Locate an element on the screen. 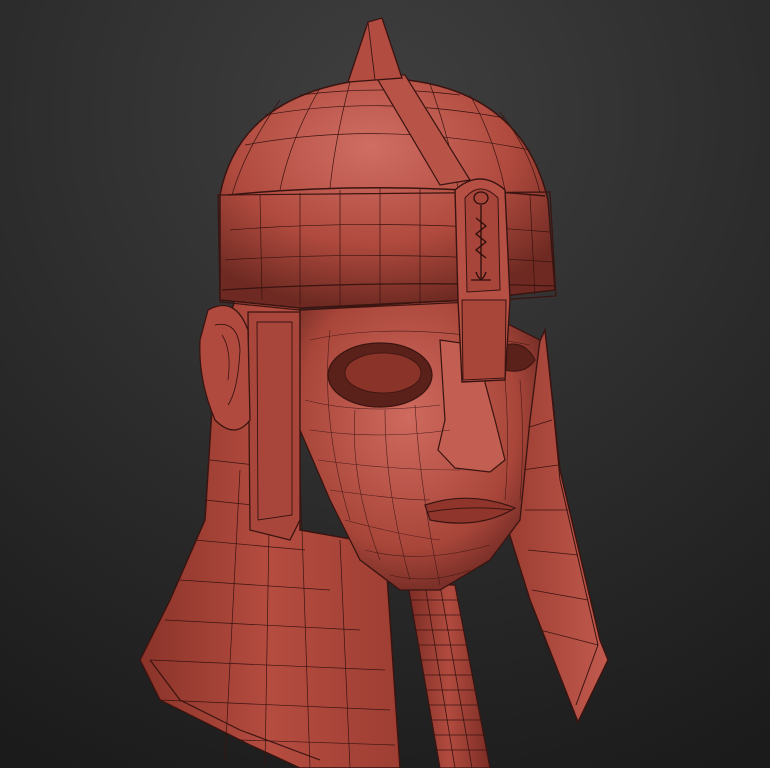 The image size is (770, 768). nasal-guard is located at coordinates (482, 280).